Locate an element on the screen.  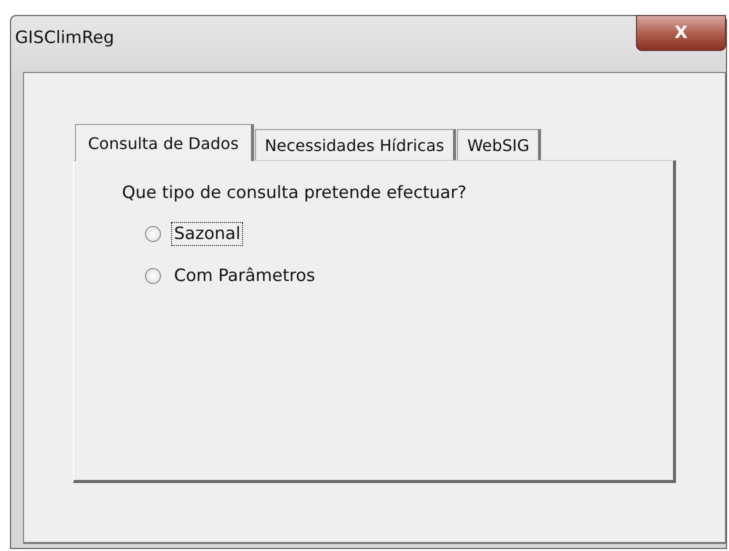
tab: Necessidades Hídricas is located at coordinates (355, 144).